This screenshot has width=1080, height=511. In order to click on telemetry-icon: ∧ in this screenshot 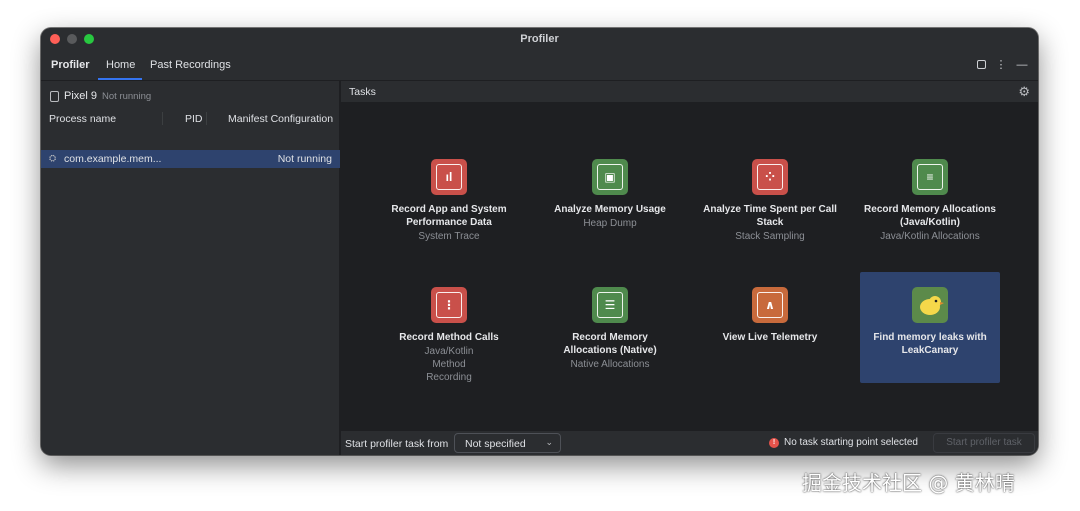, I will do `click(770, 305)`.